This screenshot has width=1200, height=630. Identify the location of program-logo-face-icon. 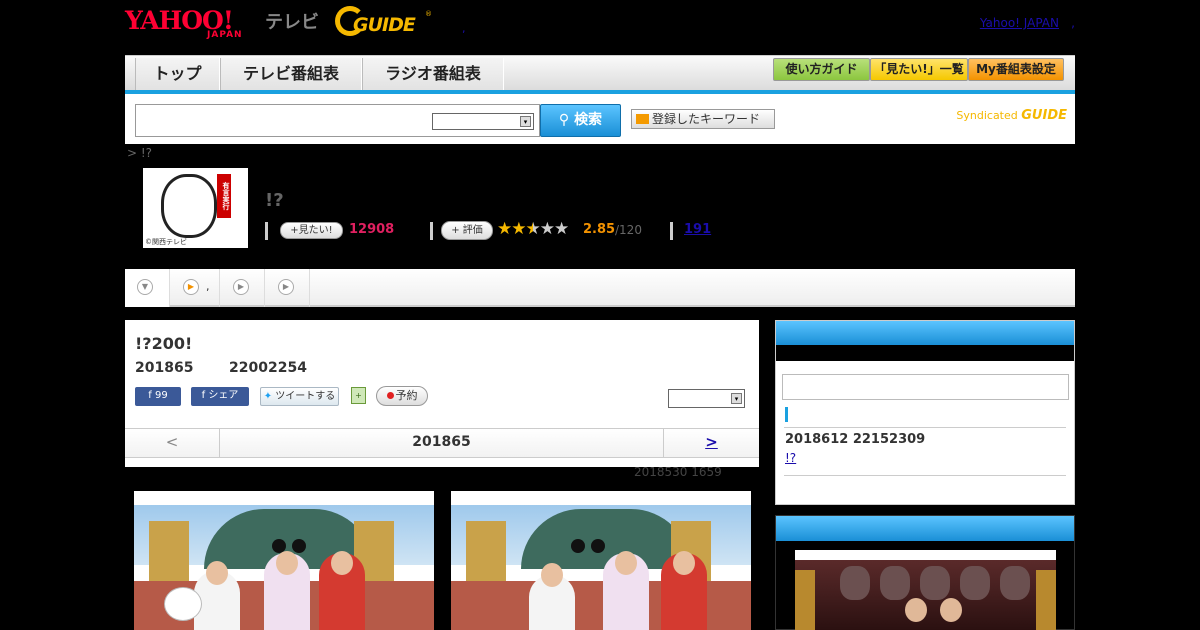
(189, 206).